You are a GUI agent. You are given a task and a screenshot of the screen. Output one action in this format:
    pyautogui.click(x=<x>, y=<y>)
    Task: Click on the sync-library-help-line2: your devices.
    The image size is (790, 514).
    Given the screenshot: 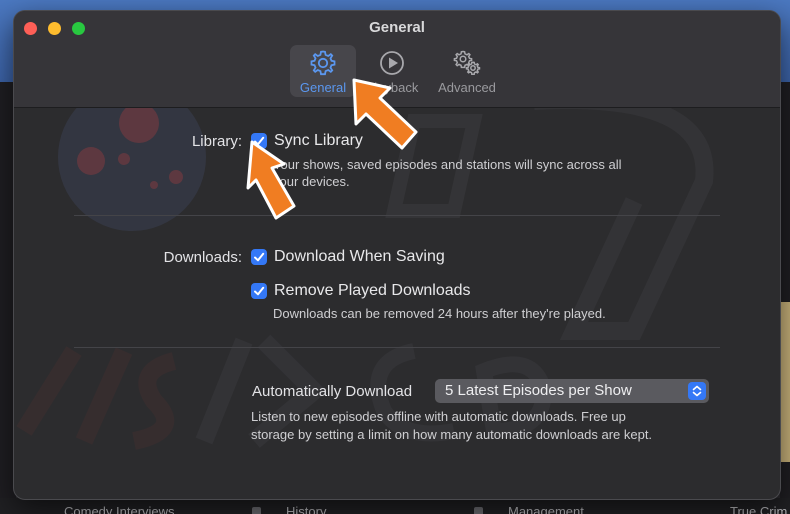 What is the action you would take?
    pyautogui.click(x=311, y=181)
    